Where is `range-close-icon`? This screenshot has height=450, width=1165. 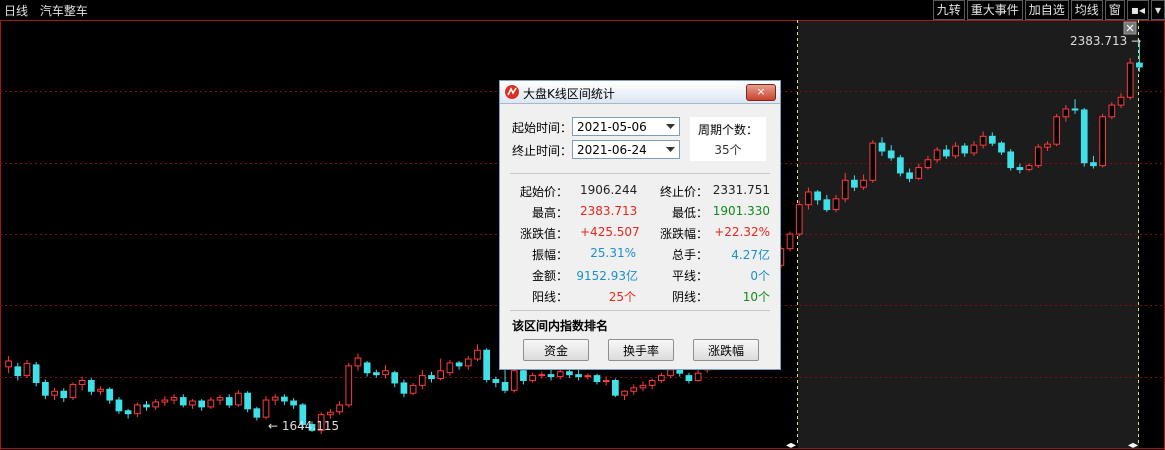 range-close-icon is located at coordinates (1130, 28).